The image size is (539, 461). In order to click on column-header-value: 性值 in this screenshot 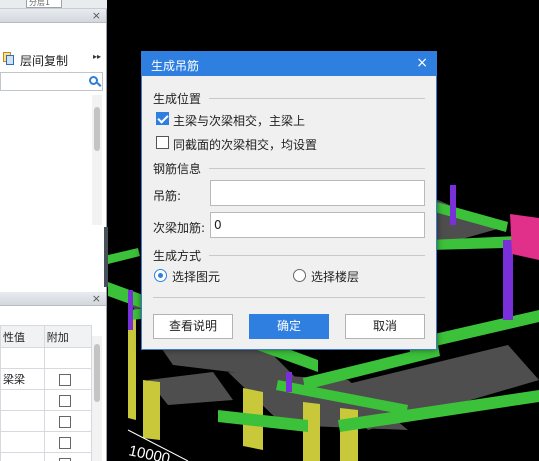, I will do `click(22, 336)`.